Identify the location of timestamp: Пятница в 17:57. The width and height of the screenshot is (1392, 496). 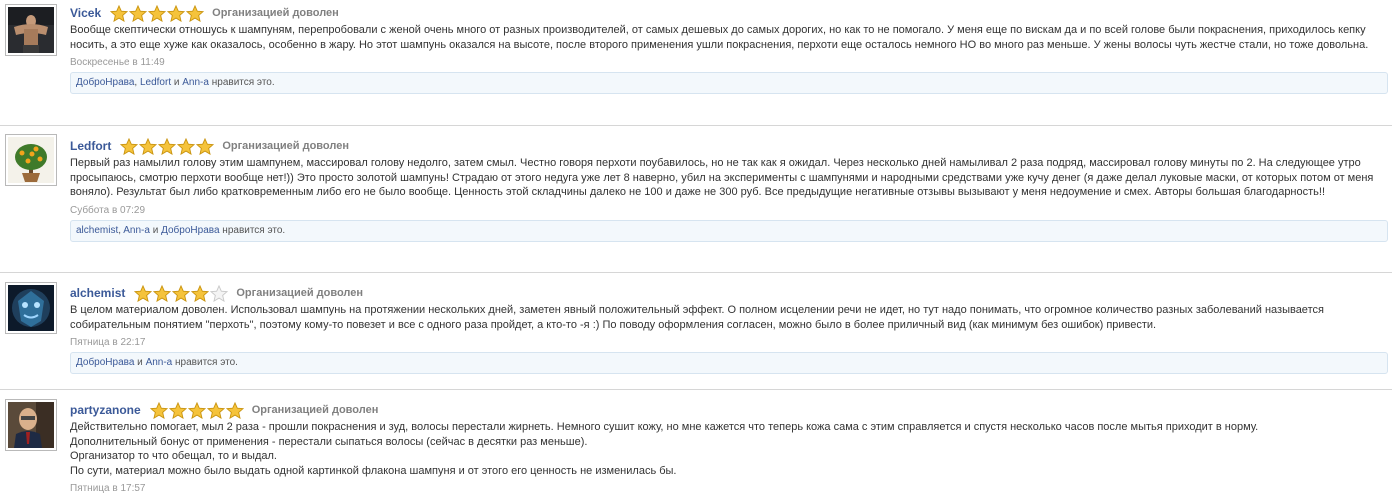
(729, 488).